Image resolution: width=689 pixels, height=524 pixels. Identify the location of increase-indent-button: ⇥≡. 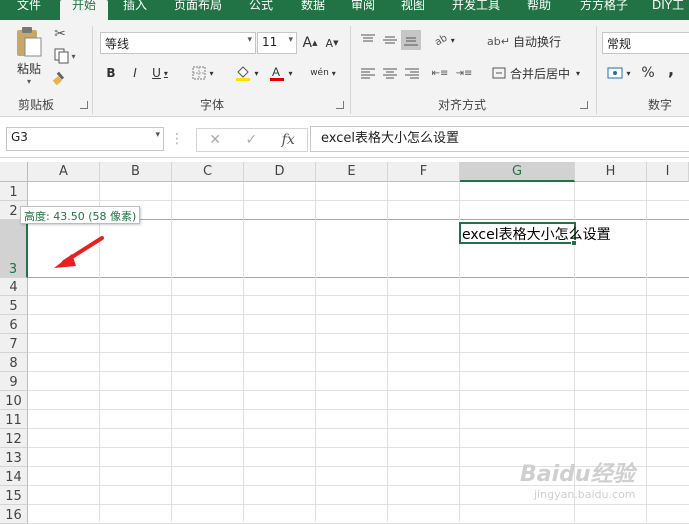
(464, 73).